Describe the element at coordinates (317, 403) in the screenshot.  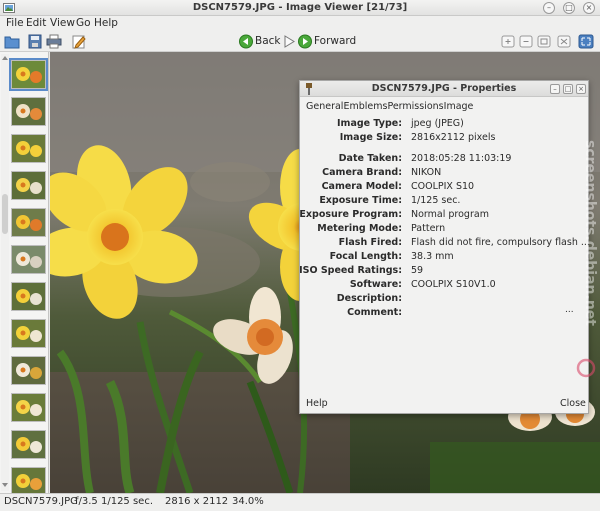
I see `help-button: Help` at that location.